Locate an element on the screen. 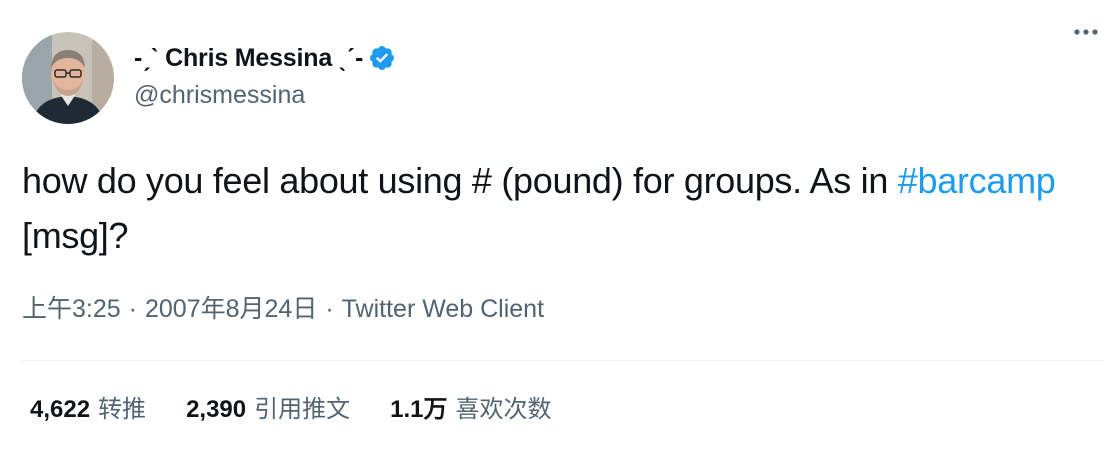 Image resolution: width=1120 pixels, height=450 pixels. divider is located at coordinates (563, 360).